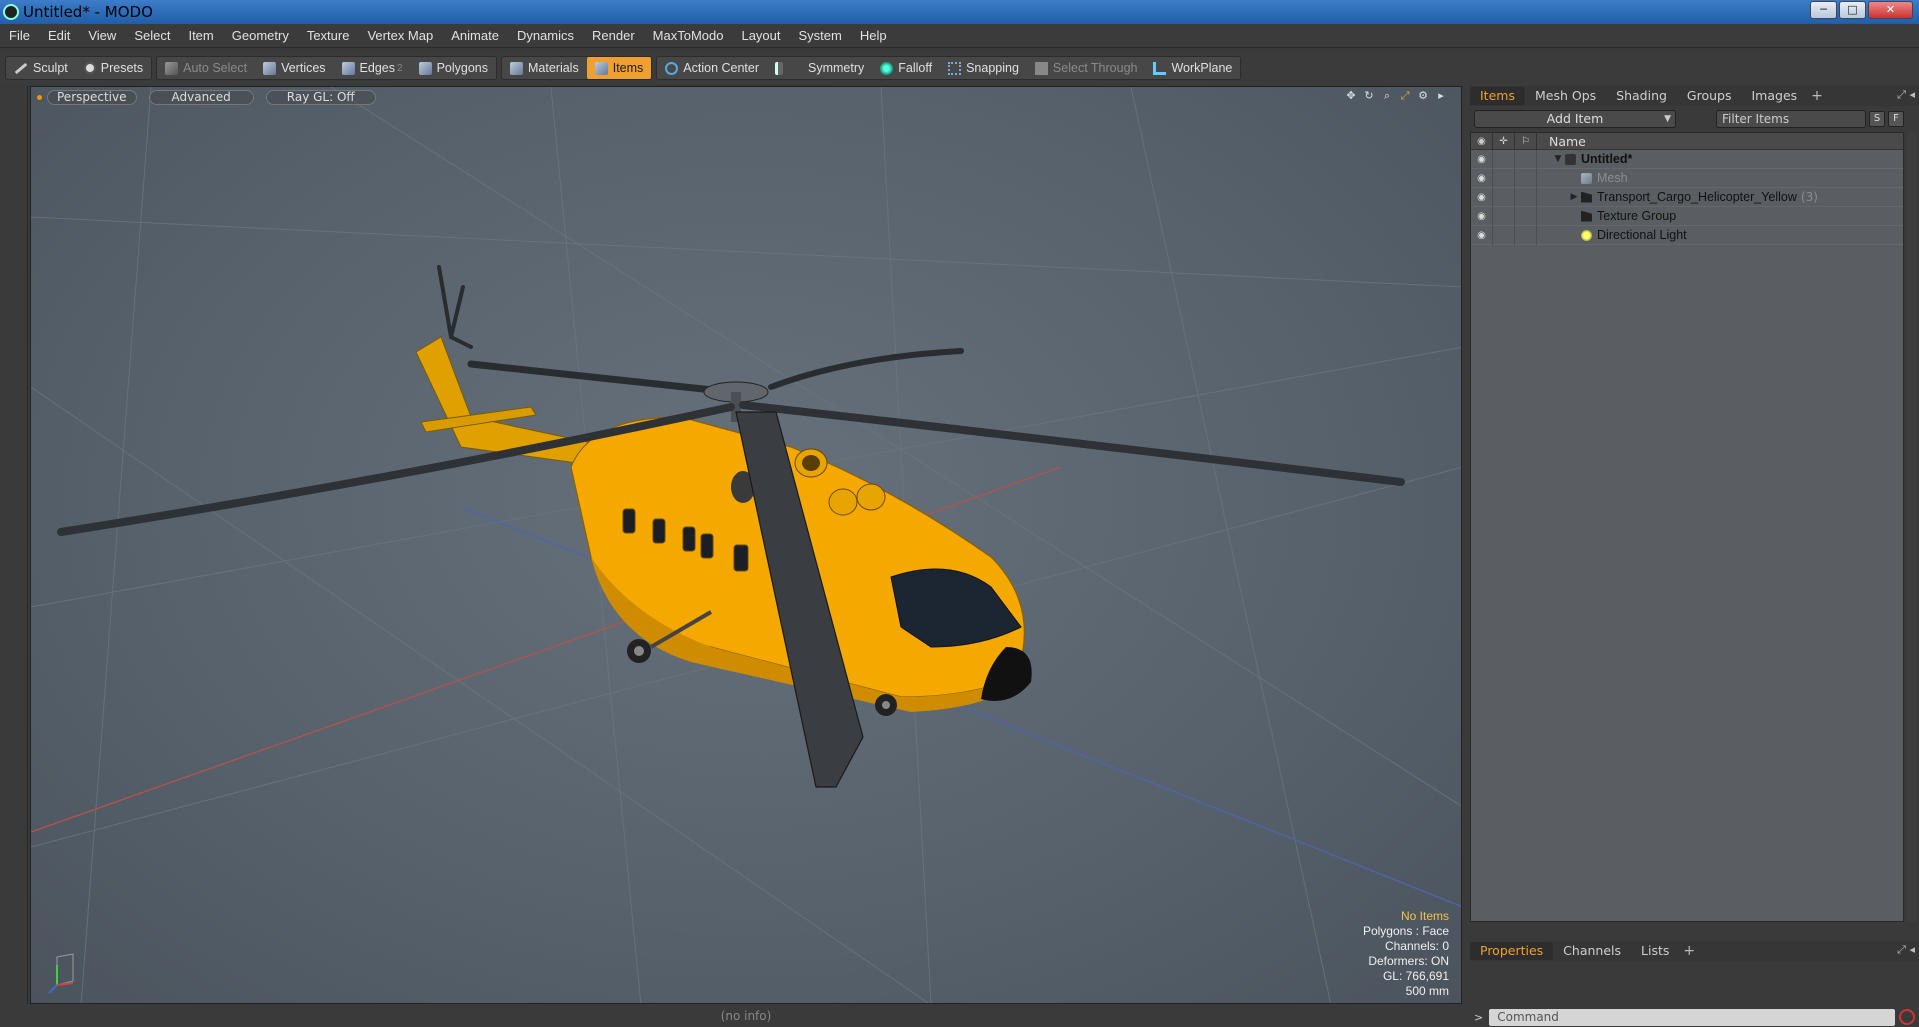 The width and height of the screenshot is (1919, 1027). I want to click on menu-geometry: Geometry, so click(260, 35).